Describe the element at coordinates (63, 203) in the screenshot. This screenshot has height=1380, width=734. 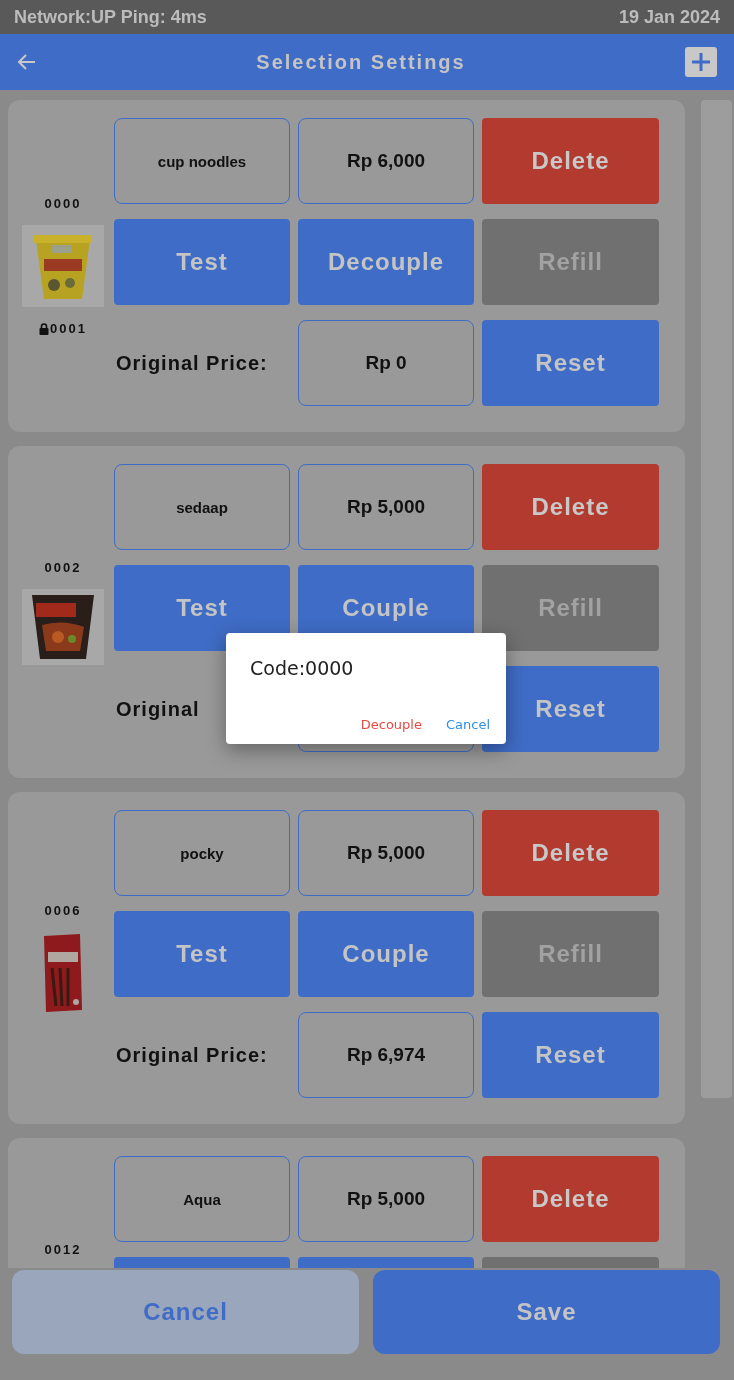
I see `product-code: 0000` at that location.